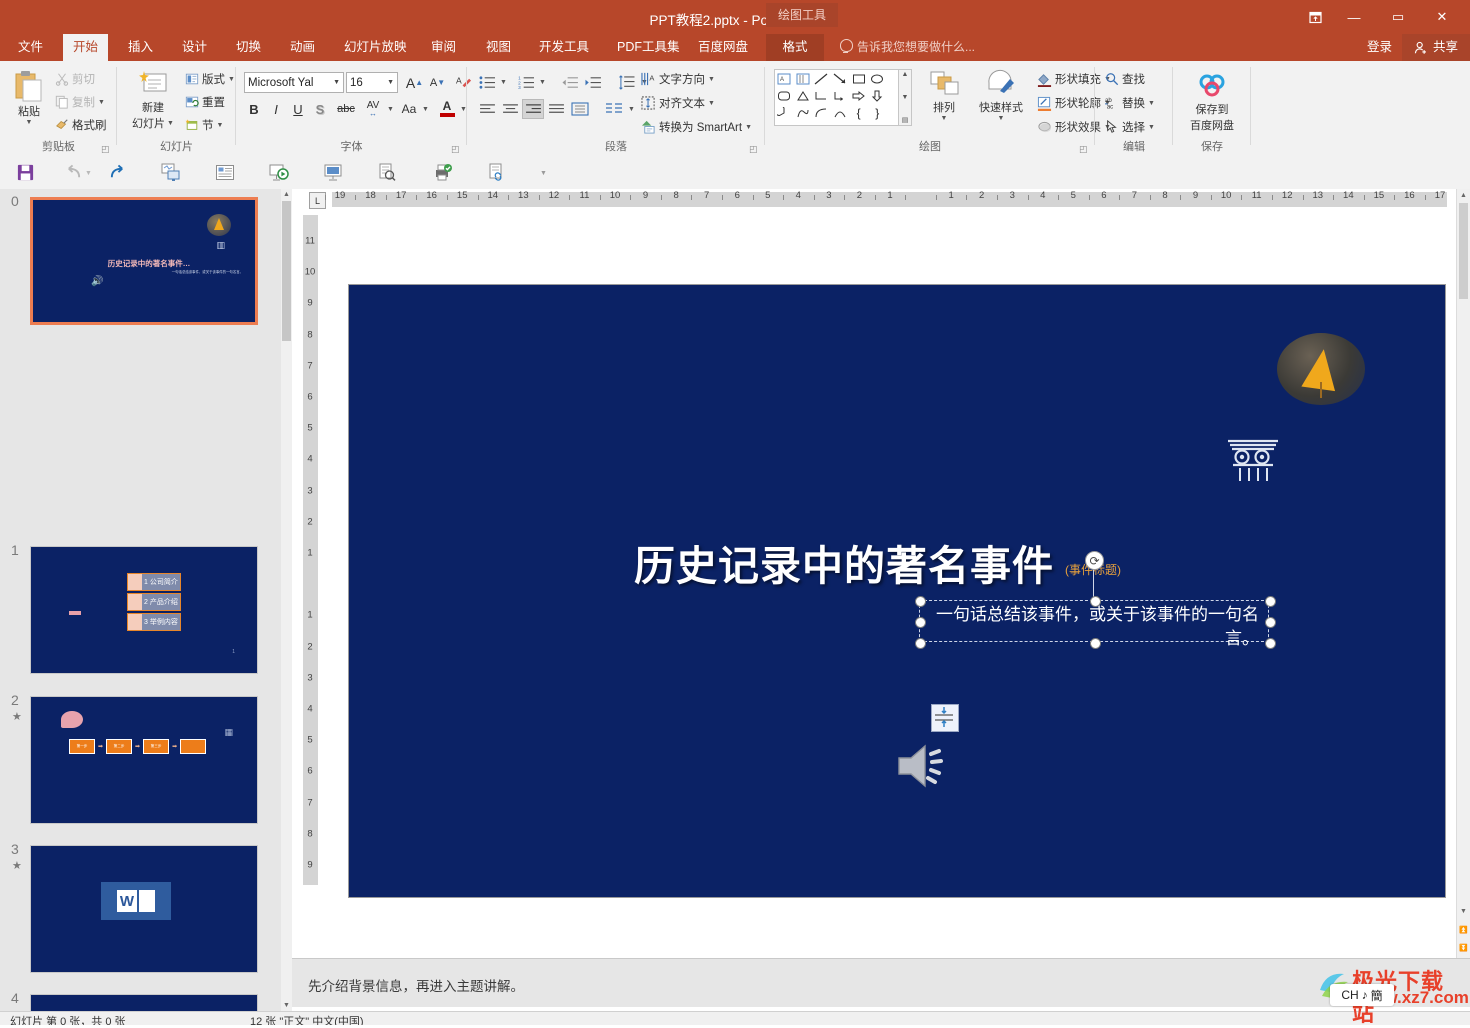 The image size is (1470, 1028). Describe the element at coordinates (631, 109) in the screenshot. I see `text-columns-dropdown-icon: ▼` at that location.